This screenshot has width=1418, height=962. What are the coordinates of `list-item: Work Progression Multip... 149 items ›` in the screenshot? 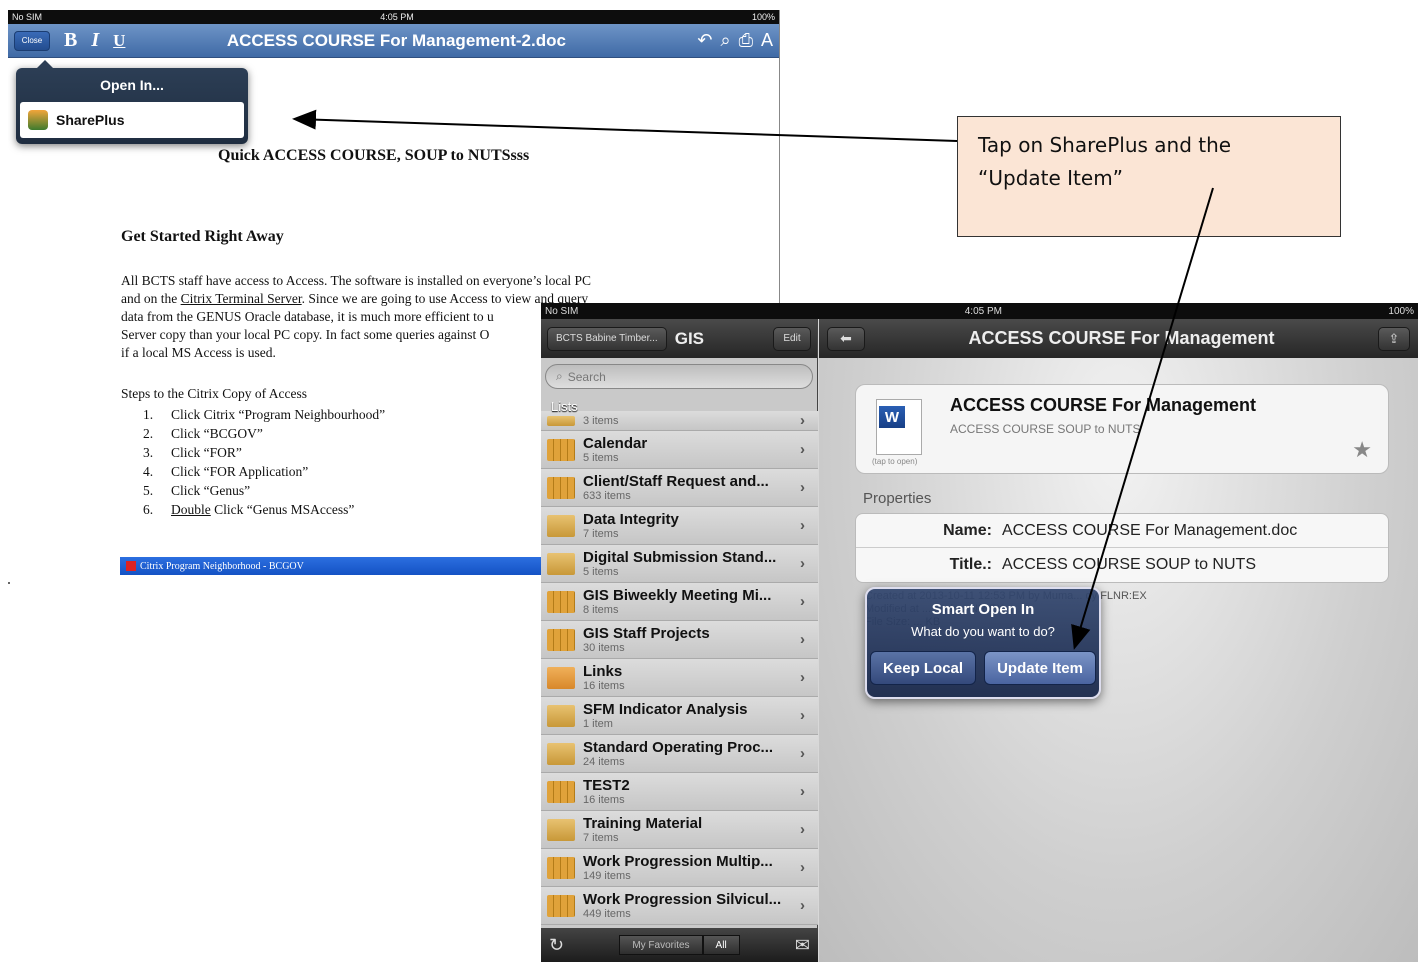 It's located at (679, 868).